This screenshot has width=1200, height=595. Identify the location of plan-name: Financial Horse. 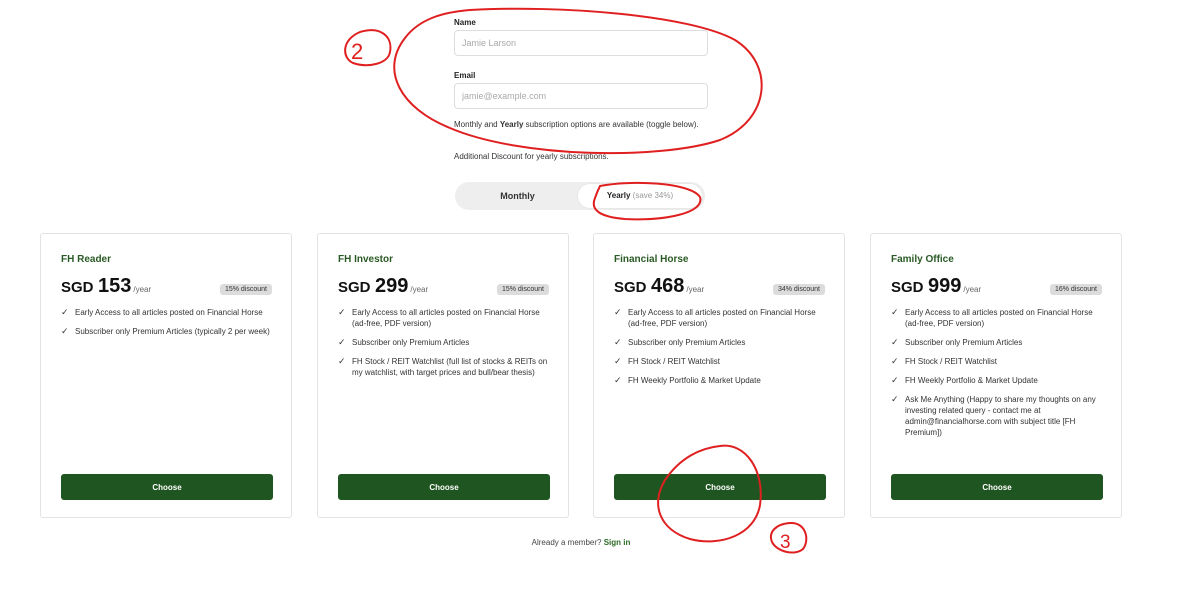
(651, 259).